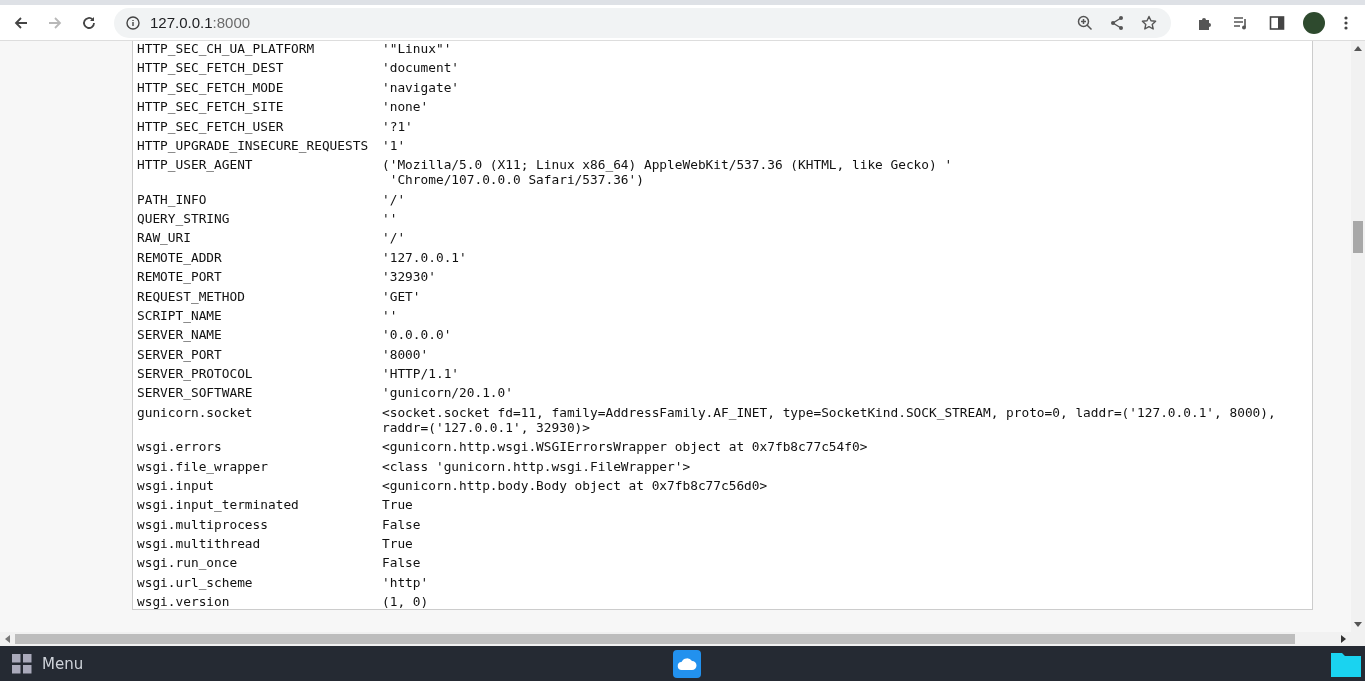 This screenshot has height=681, width=1365. What do you see at coordinates (421, 373) in the screenshot?
I see `environ-value: 'HTTP/1.1'` at bounding box center [421, 373].